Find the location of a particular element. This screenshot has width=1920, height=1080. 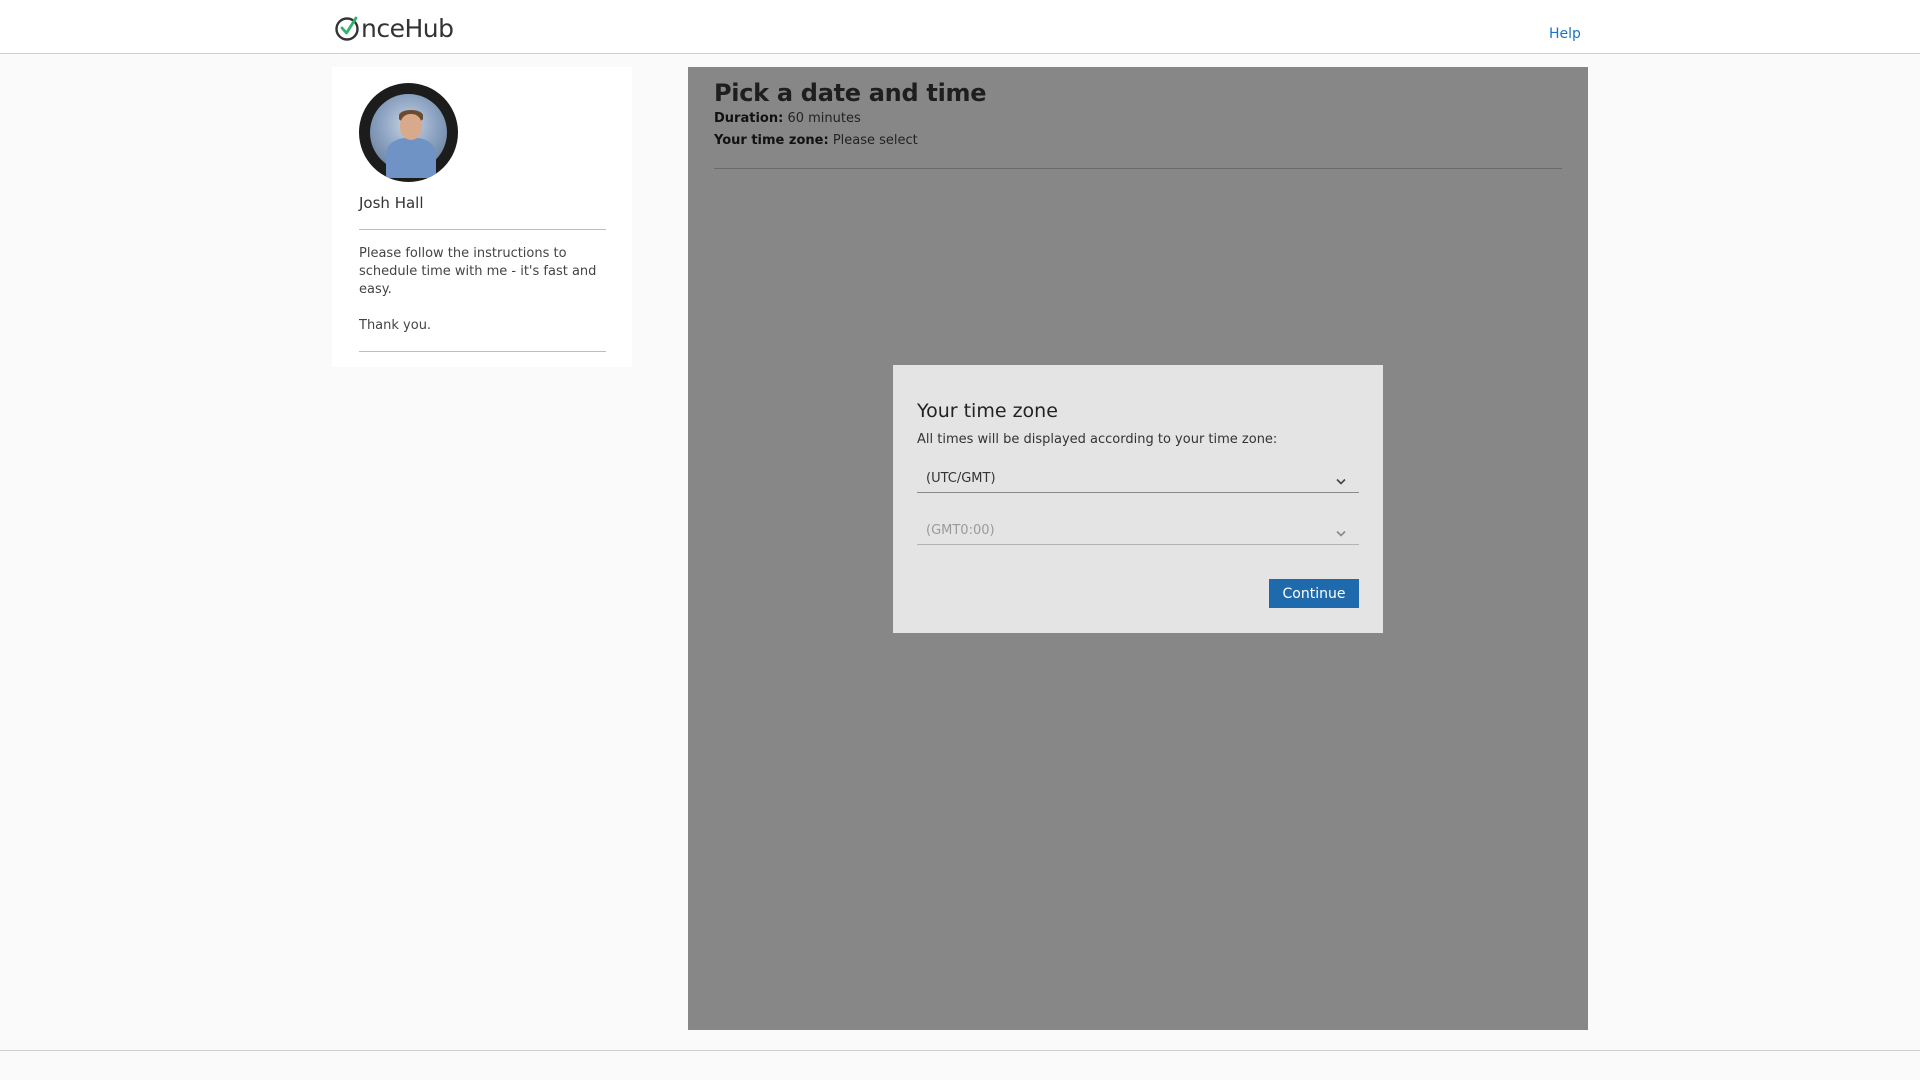

modal-title: Your time zone is located at coordinates (987, 411).